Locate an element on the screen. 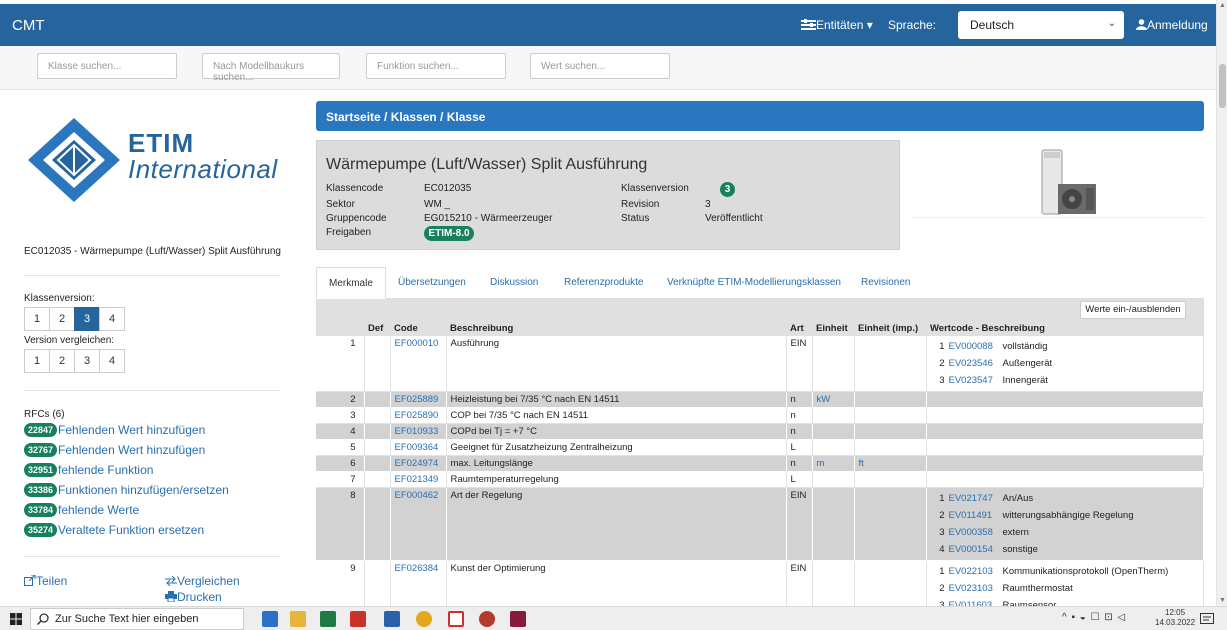  value-row: 3 EV023547 Innengerät is located at coordinates (1065, 380).